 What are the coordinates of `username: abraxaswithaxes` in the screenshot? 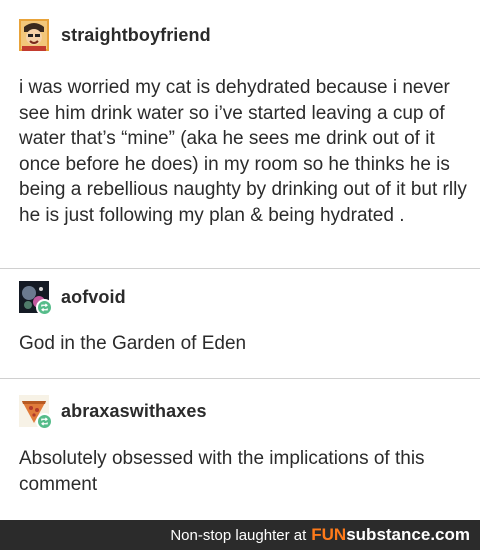 It's located at (134, 411).